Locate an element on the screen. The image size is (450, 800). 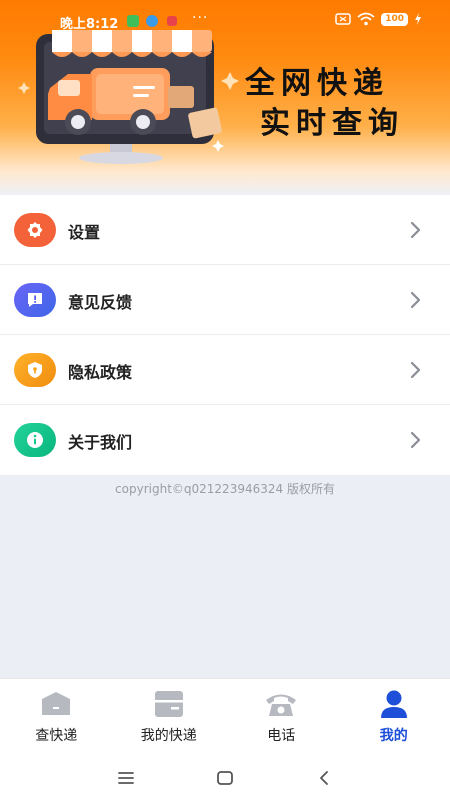
menu-item-label: 设置 is located at coordinates (84, 232).